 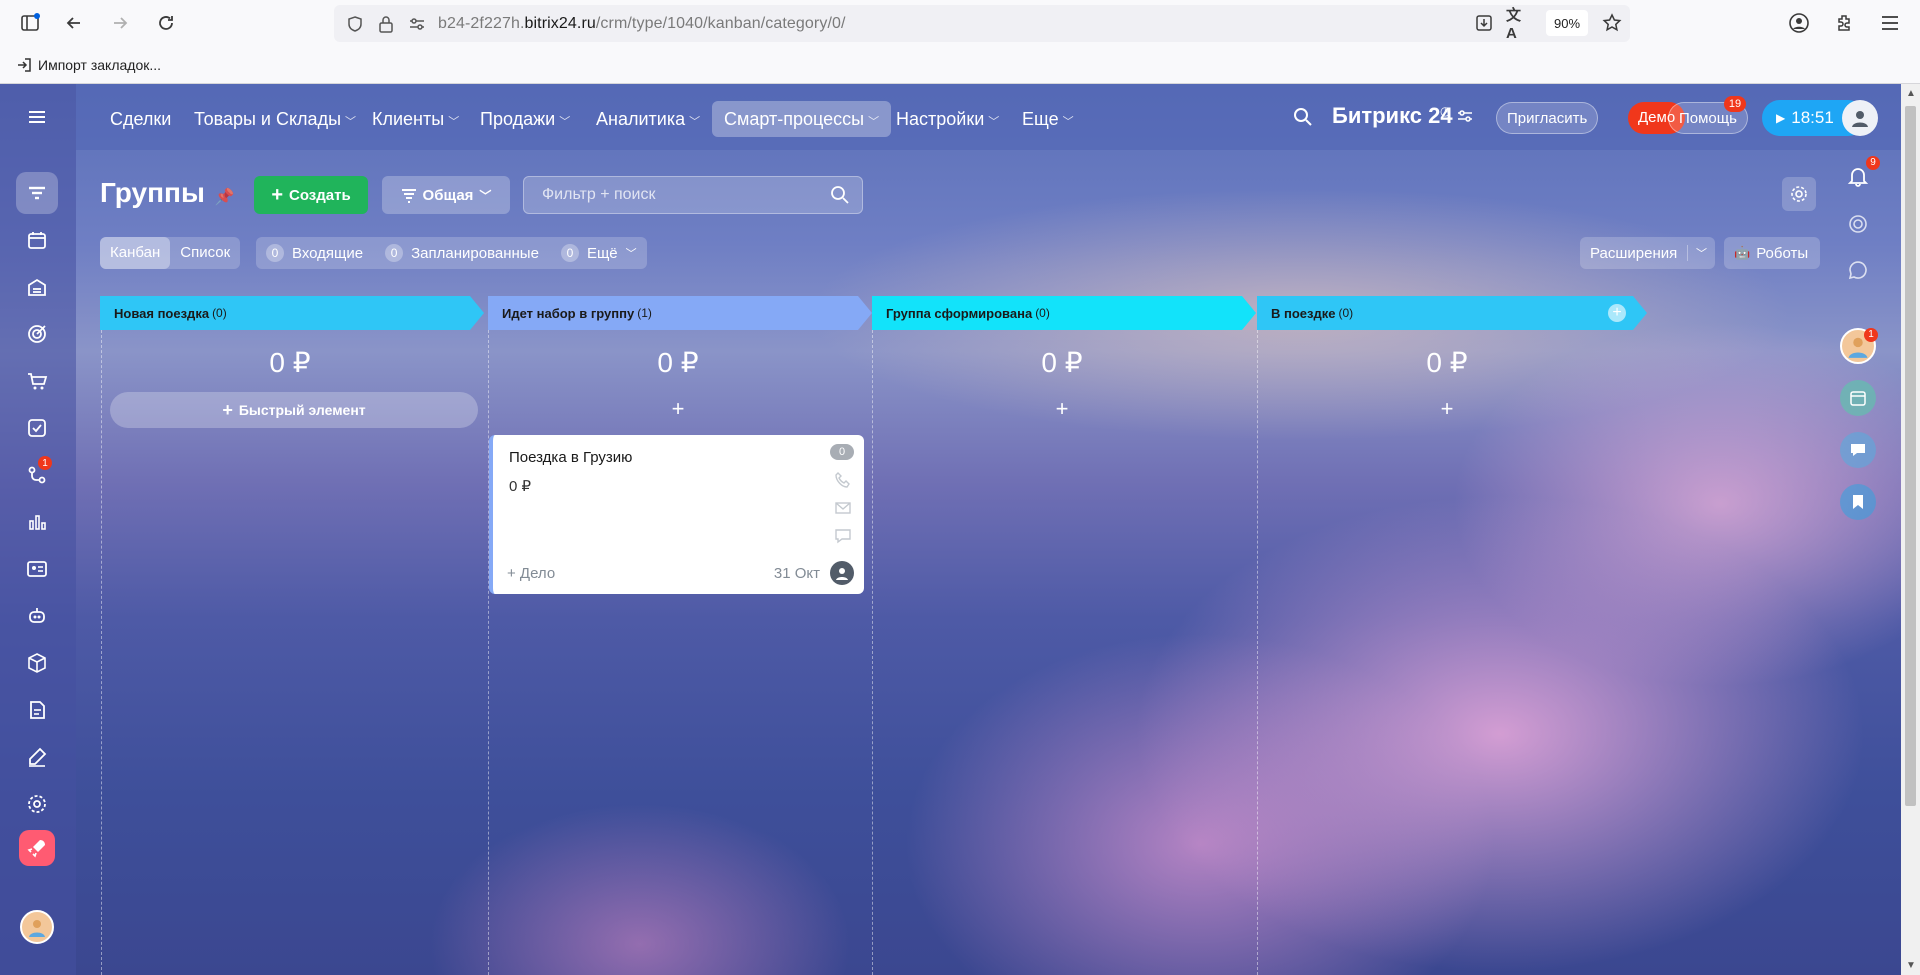 I want to click on robots-button: 🤖 Роботы, so click(x=1772, y=253).